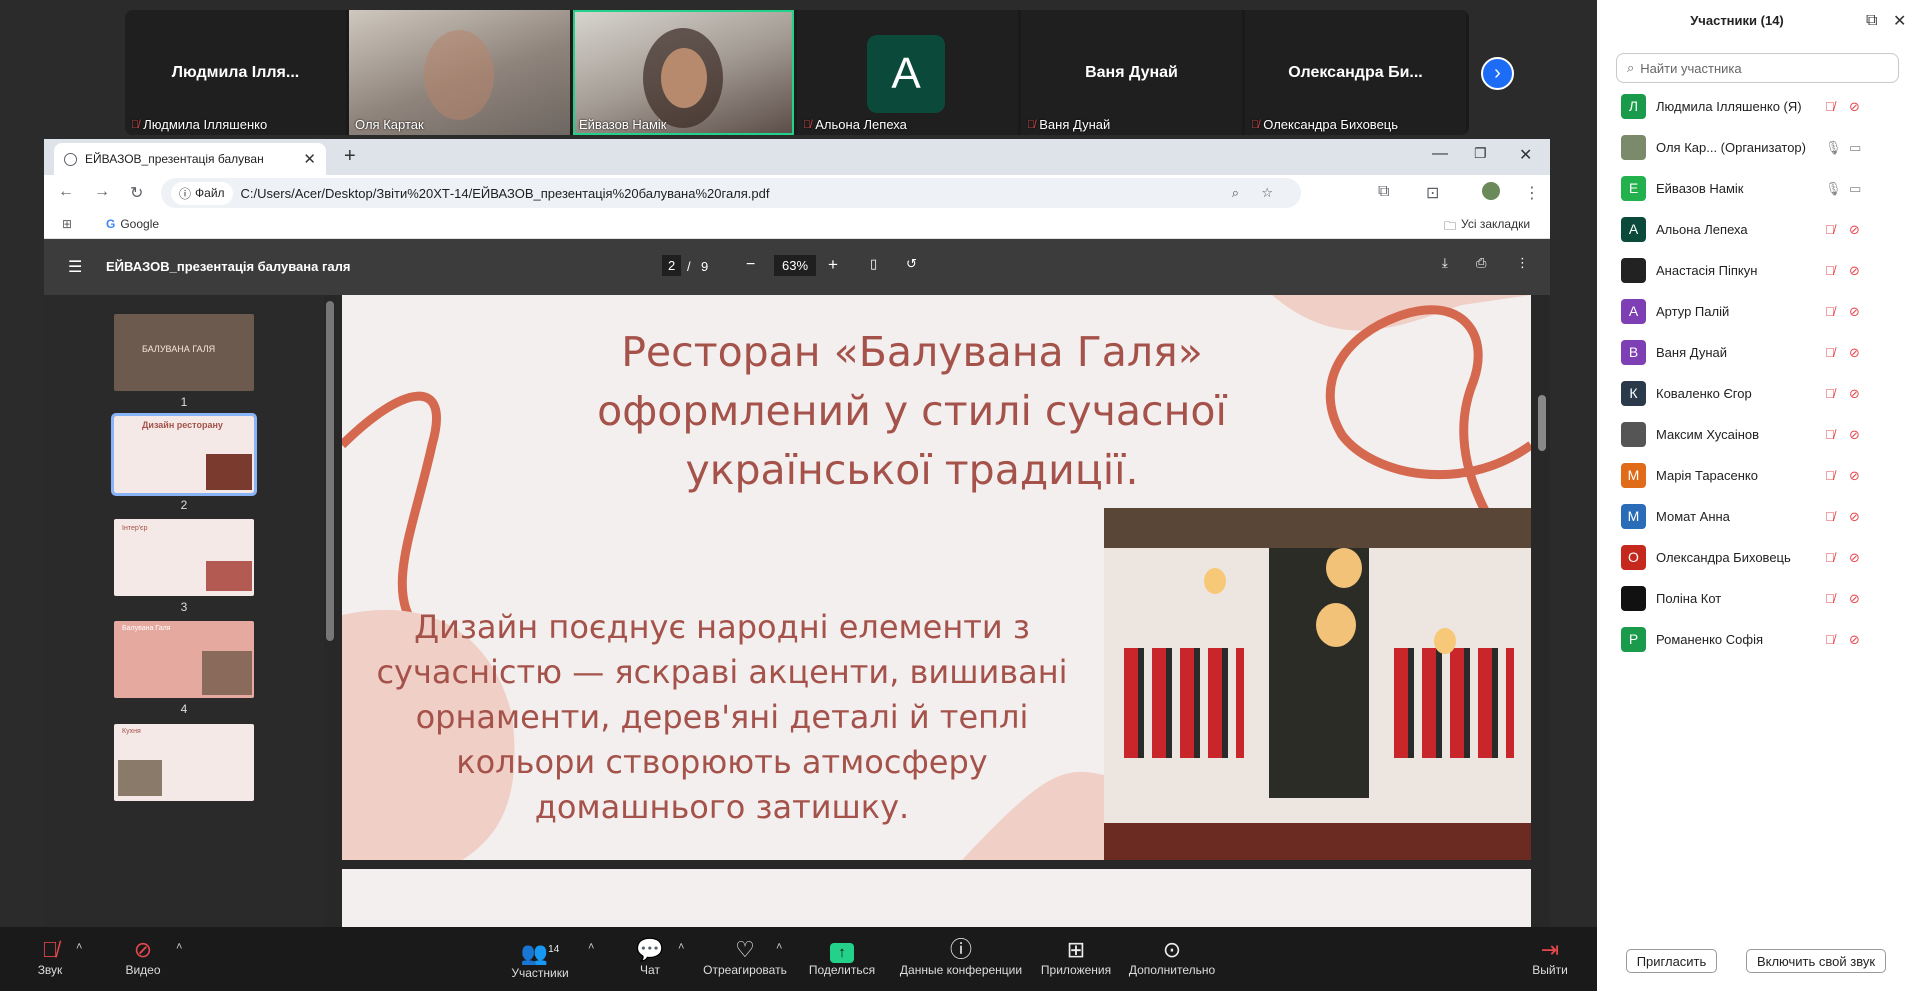 This screenshot has width=1917, height=991. I want to click on video-tile: Людмила Ілля... 🎙̸ Людмила Ілляшенко, so click(235, 72).